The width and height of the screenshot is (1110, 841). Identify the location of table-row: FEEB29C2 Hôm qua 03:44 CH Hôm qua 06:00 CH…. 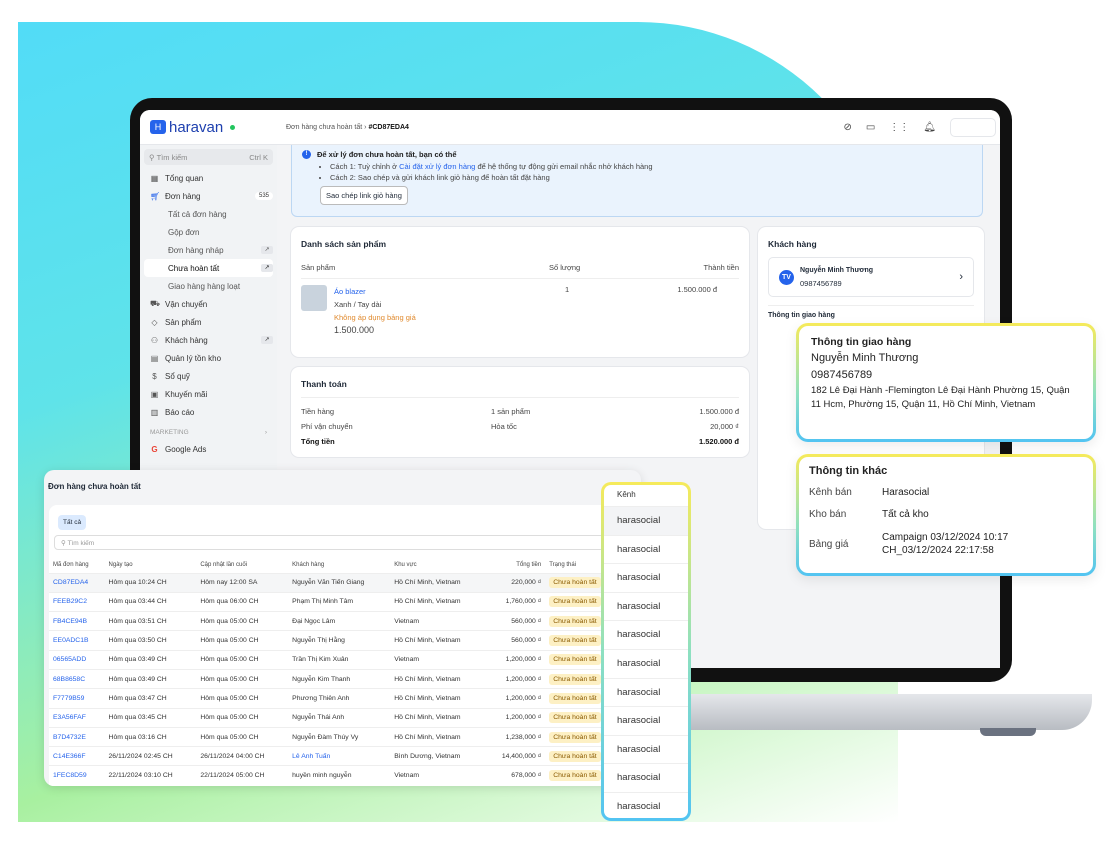
(345, 601).